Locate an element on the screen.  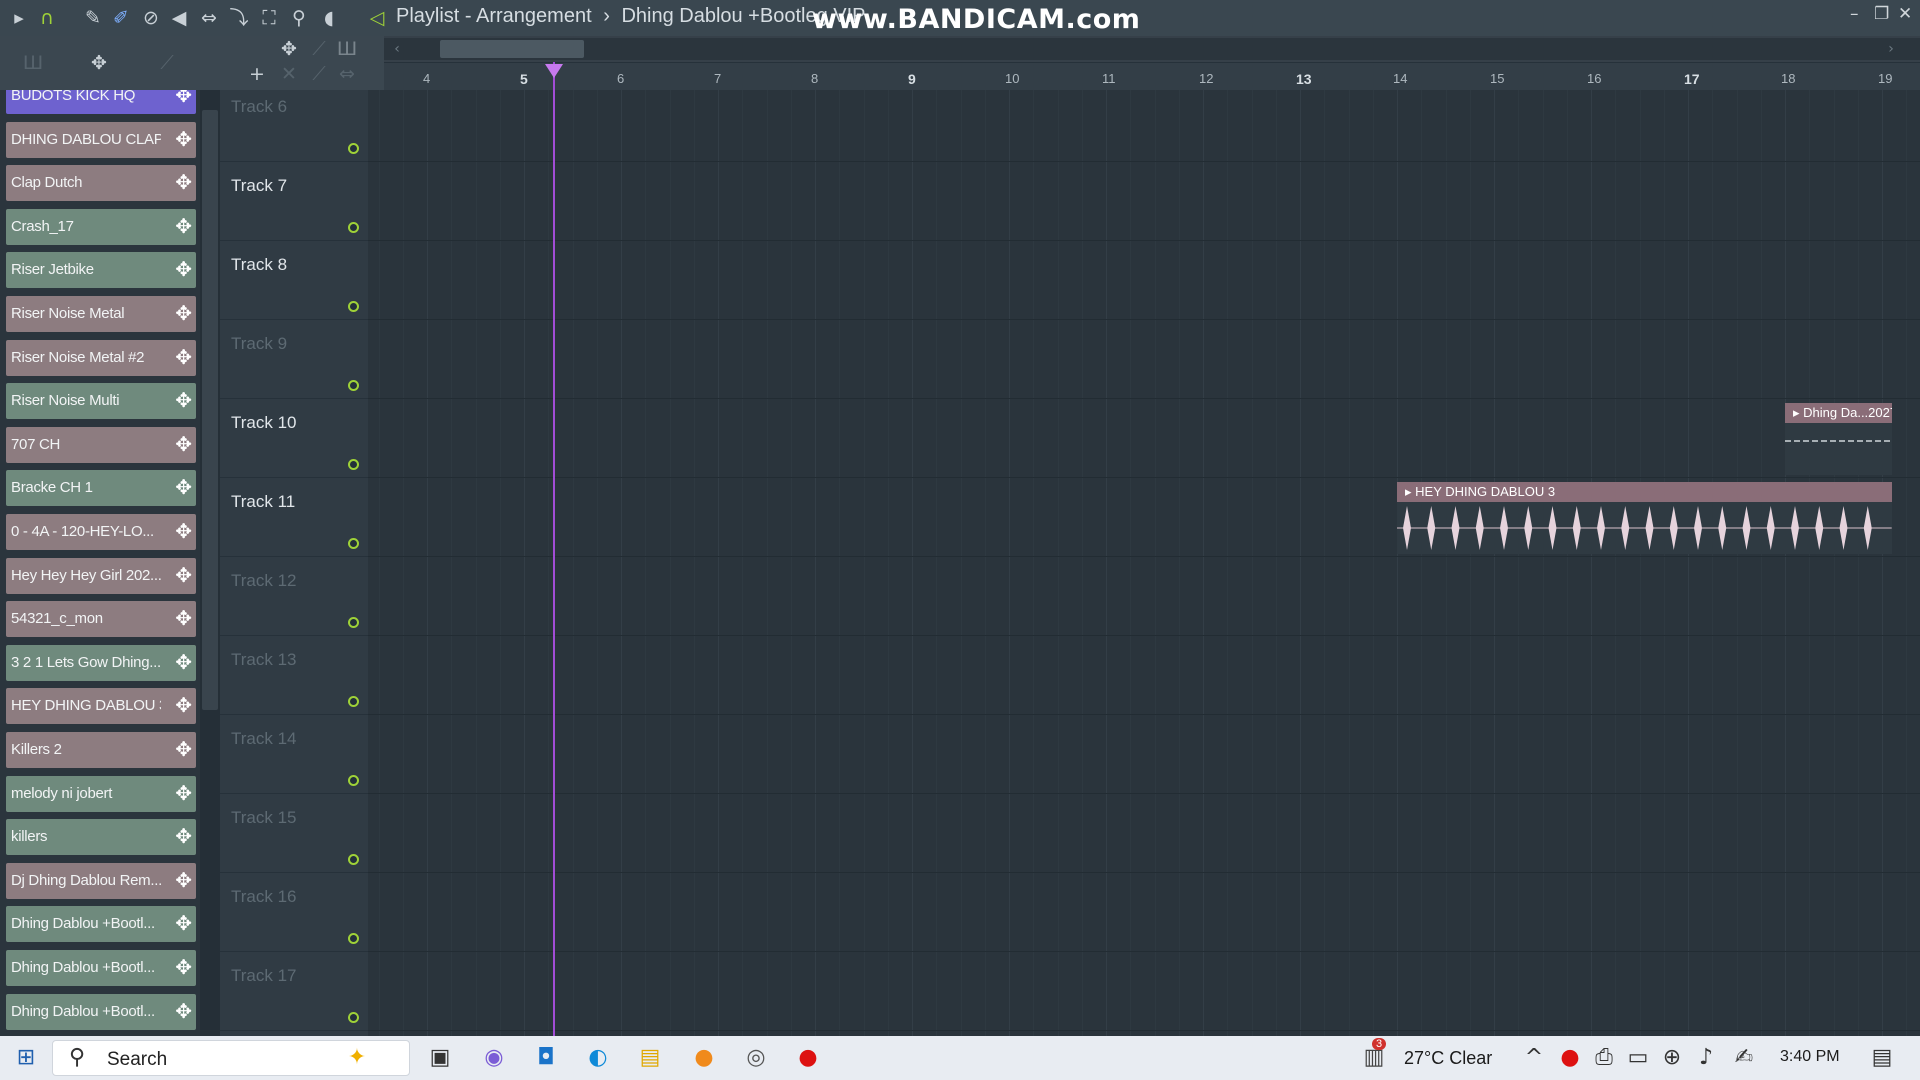
select-icon: ⛶ is located at coordinates (269, 18).